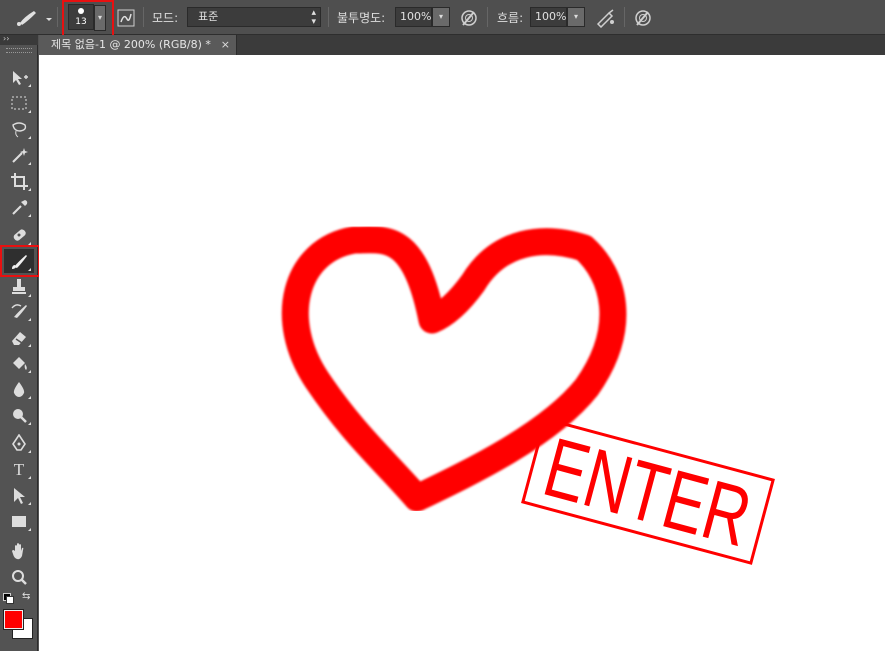 The height and width of the screenshot is (651, 885). Describe the element at coordinates (361, 18) in the screenshot. I see `opacity-label: 불투명도:` at that location.